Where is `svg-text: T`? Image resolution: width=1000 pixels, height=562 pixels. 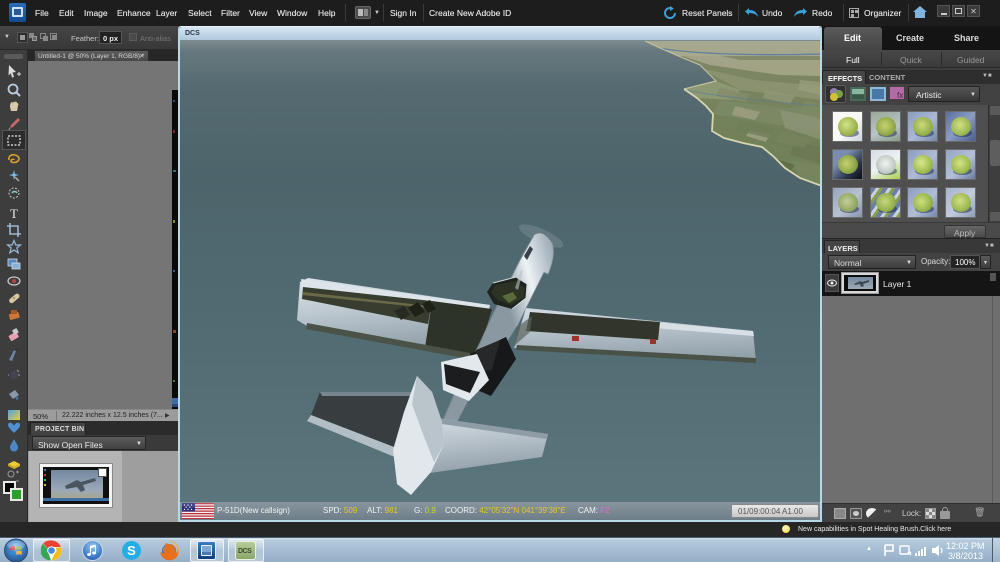
svg-text: T is located at coordinates (14, 213).